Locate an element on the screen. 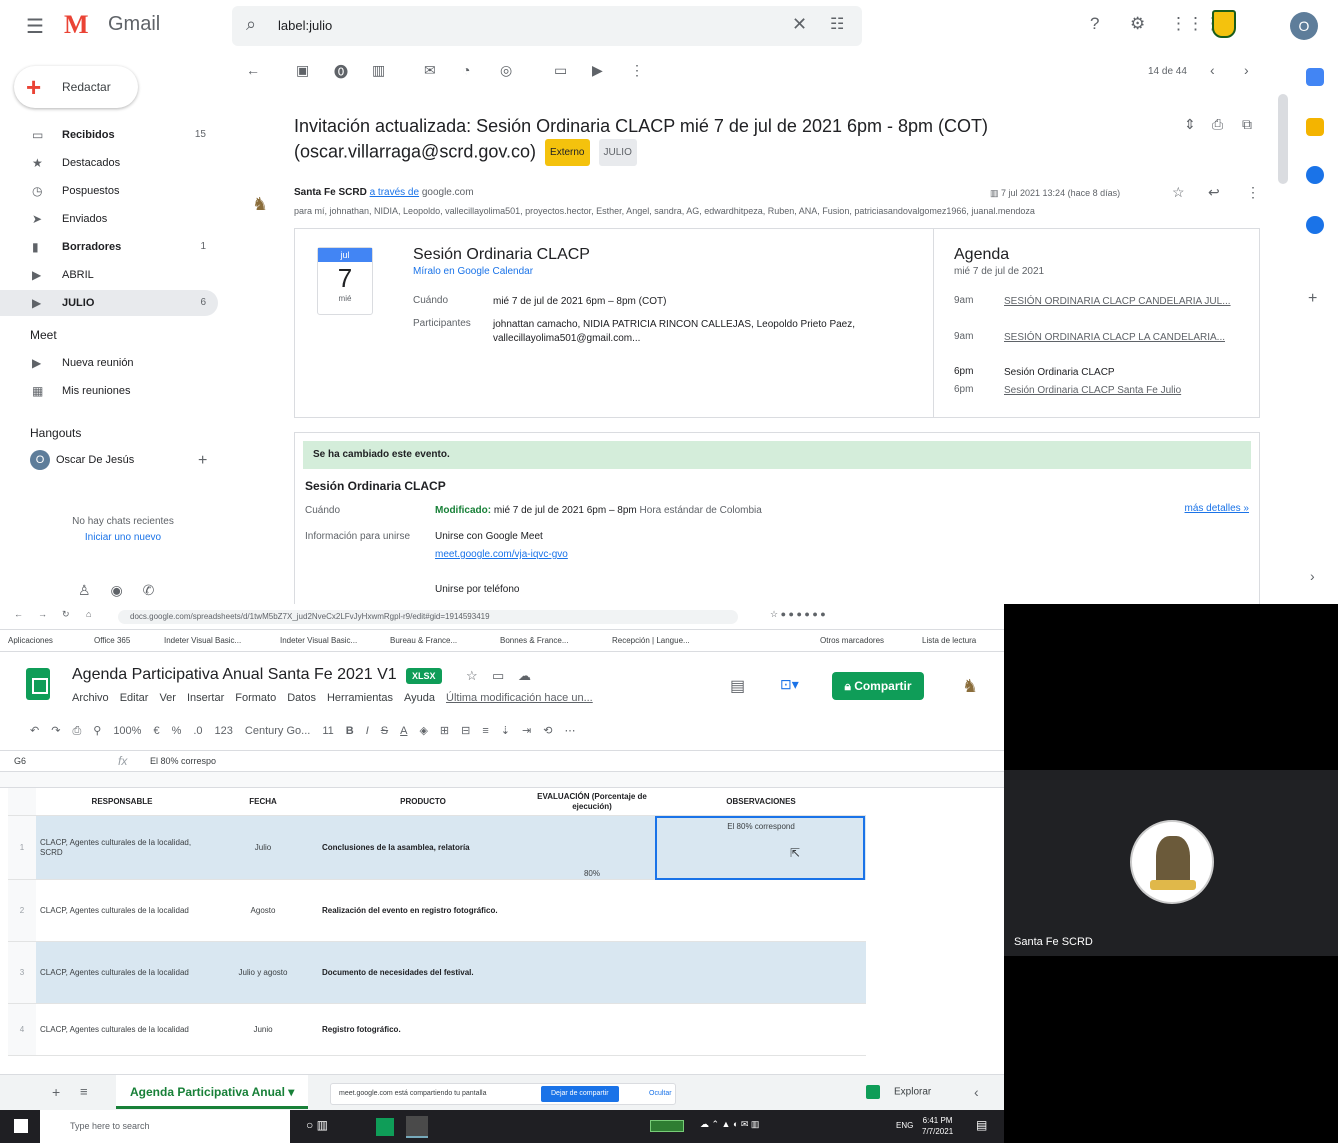  windows-start-icon is located at coordinates (21, 1126).